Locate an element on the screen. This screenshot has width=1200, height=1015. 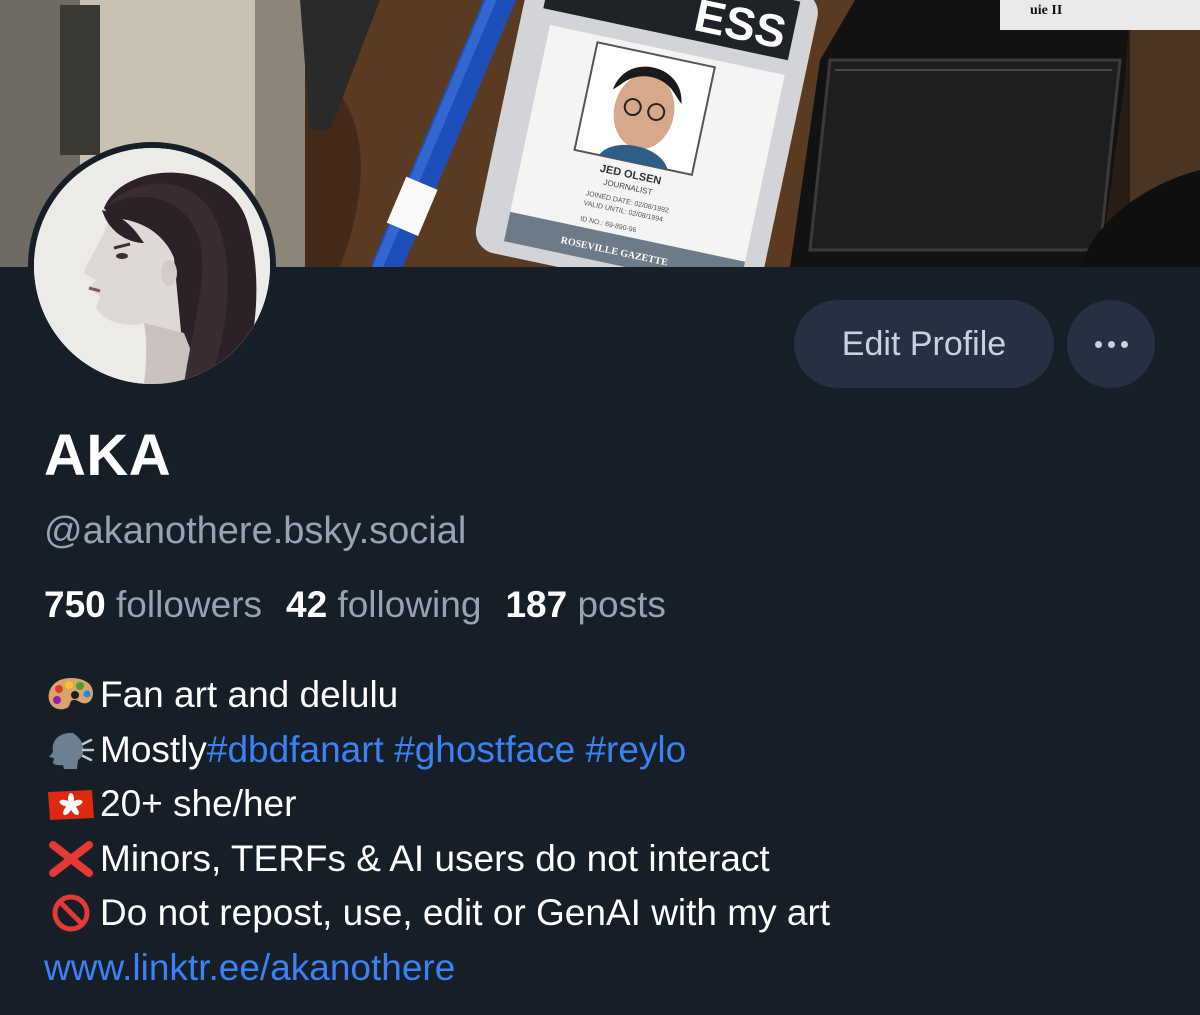
followers-label: followers is located at coordinates (189, 604).